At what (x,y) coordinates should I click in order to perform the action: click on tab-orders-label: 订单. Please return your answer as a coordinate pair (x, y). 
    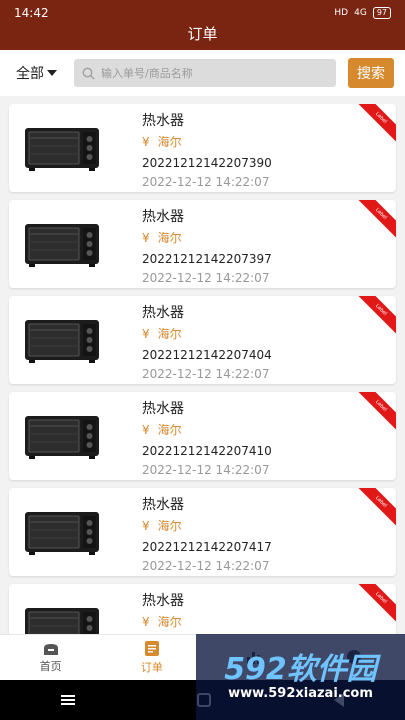
    Looking at the image, I should click on (151, 667).